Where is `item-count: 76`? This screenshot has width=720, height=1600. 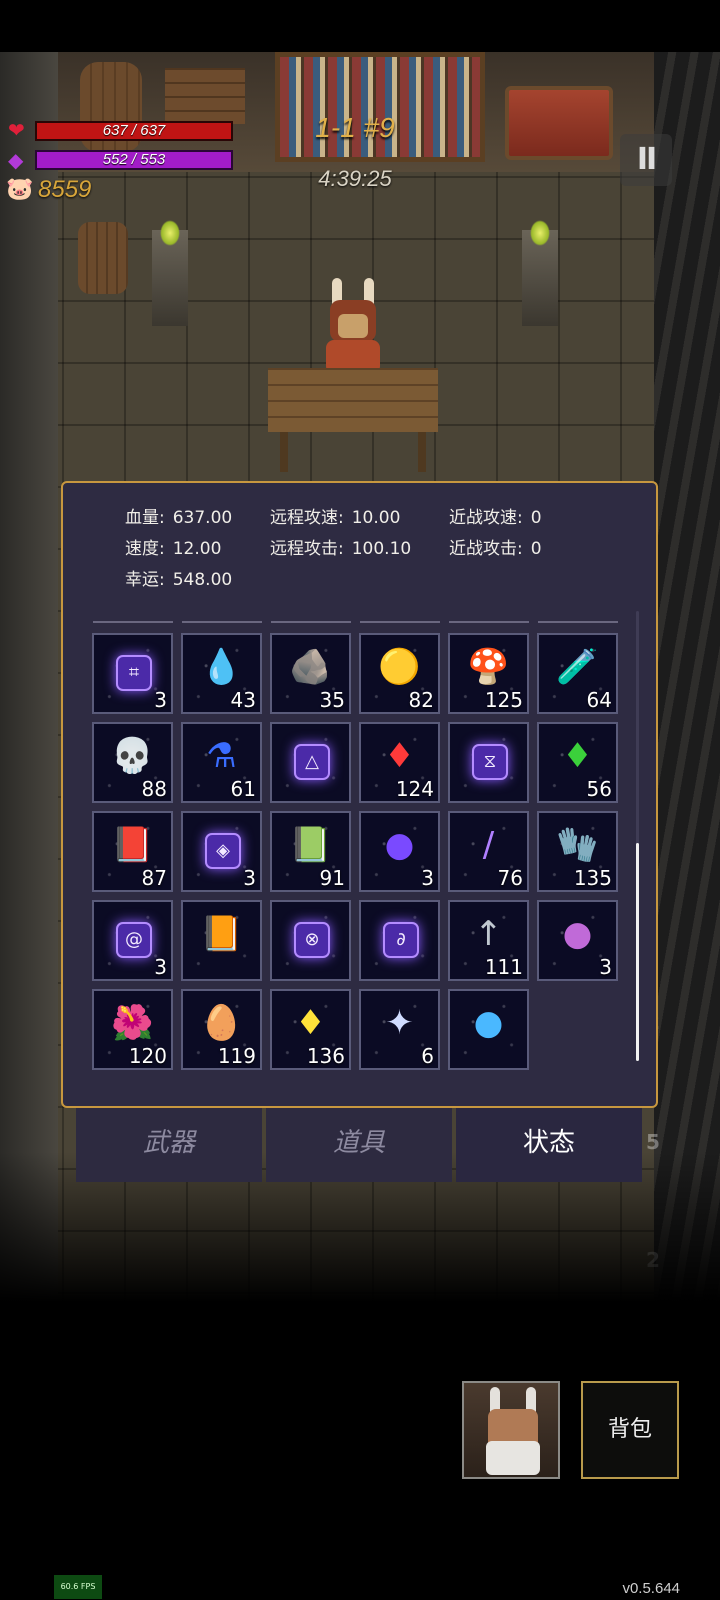
item-count: 76 is located at coordinates (510, 878).